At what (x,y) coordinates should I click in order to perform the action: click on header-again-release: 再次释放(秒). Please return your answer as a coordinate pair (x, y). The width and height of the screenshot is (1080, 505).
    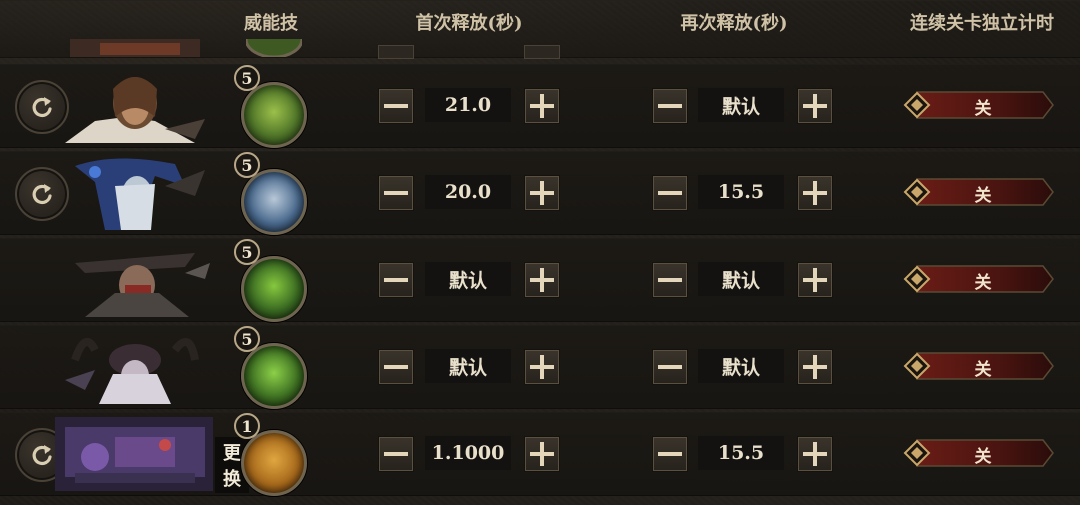
    Looking at the image, I should click on (734, 23).